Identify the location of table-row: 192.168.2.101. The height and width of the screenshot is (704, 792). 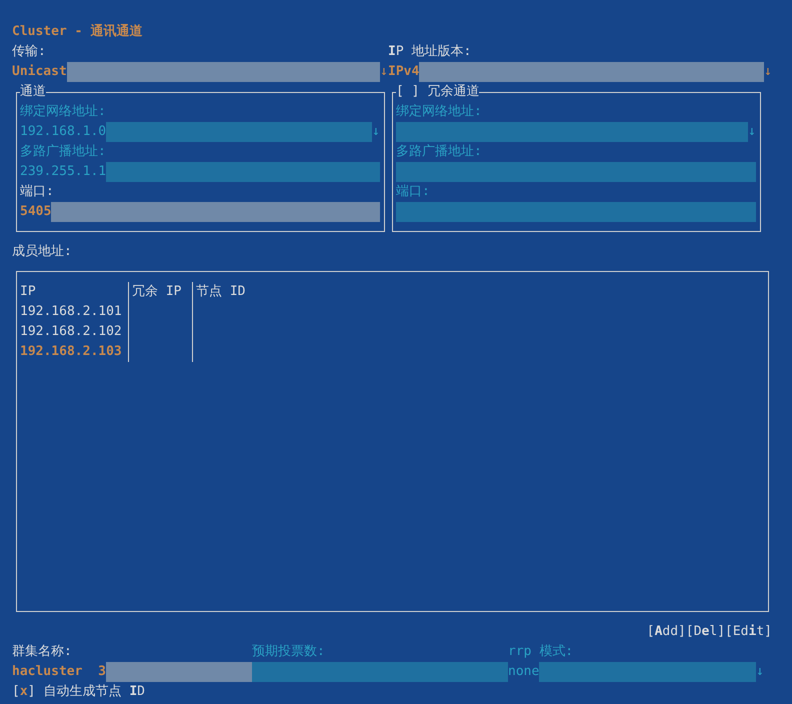
(74, 312).